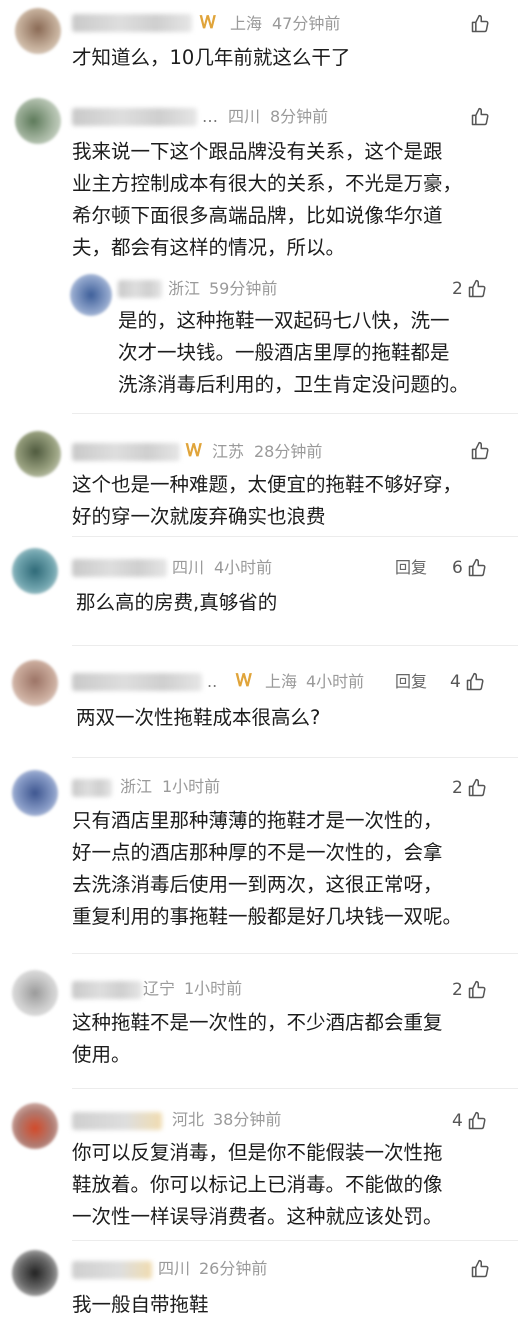 The height and width of the screenshot is (1332, 518). What do you see at coordinates (177, 602) in the screenshot?
I see `comment-text-line: 那么高的房费,真够省的` at bounding box center [177, 602].